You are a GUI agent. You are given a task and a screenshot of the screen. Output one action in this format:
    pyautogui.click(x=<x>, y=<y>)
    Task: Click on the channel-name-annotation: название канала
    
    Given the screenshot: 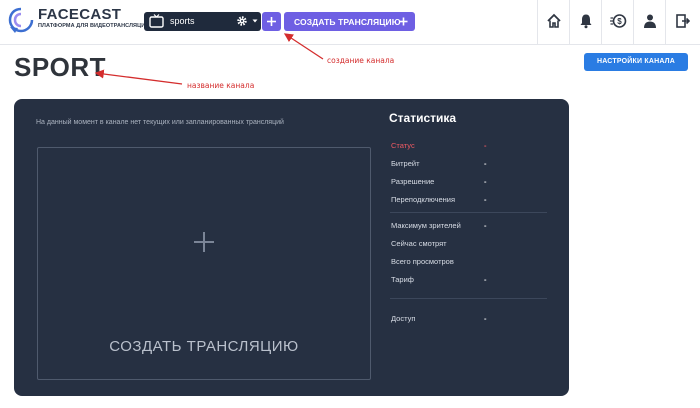 What is the action you would take?
    pyautogui.click(x=221, y=85)
    